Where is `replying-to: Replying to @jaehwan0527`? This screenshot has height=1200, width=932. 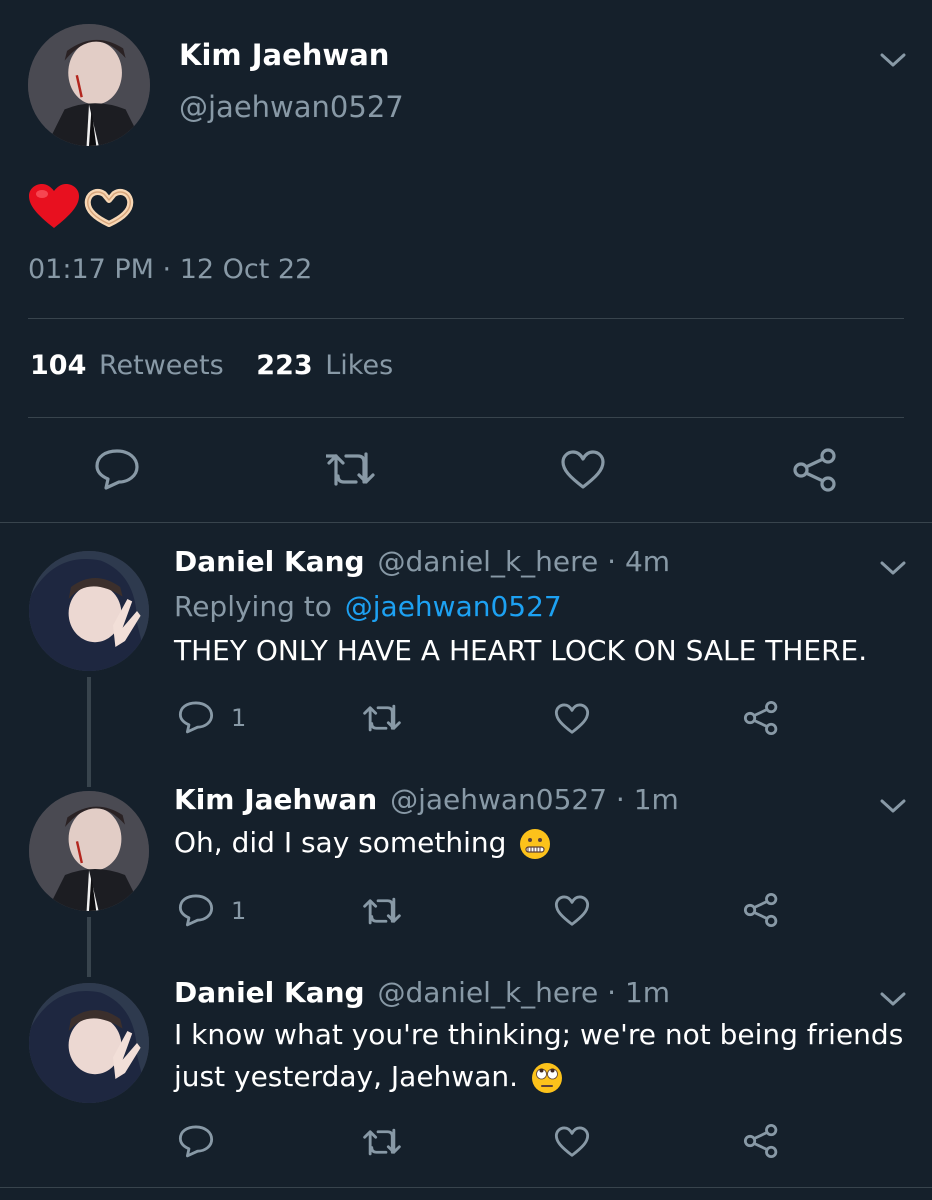
replying-to: Replying to @jaehwan0527 is located at coordinates (368, 606).